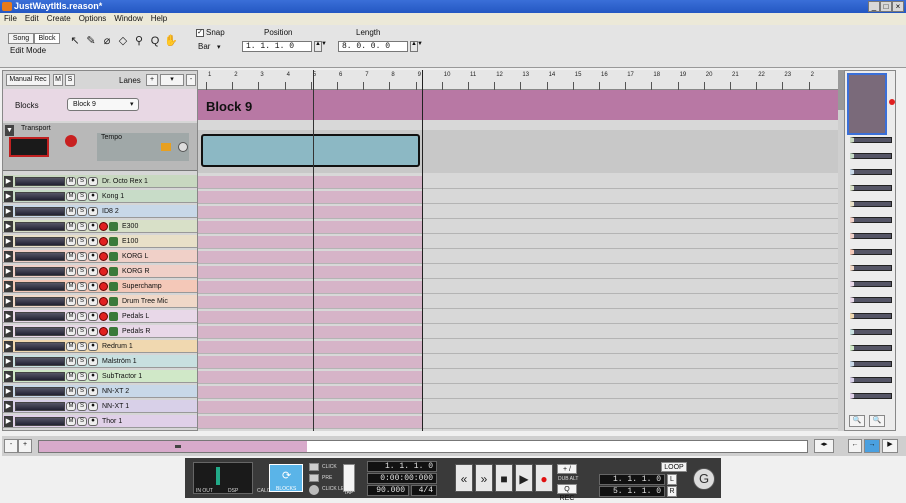  I want to click on position-field: 1. 1. 1. 0, so click(277, 46).